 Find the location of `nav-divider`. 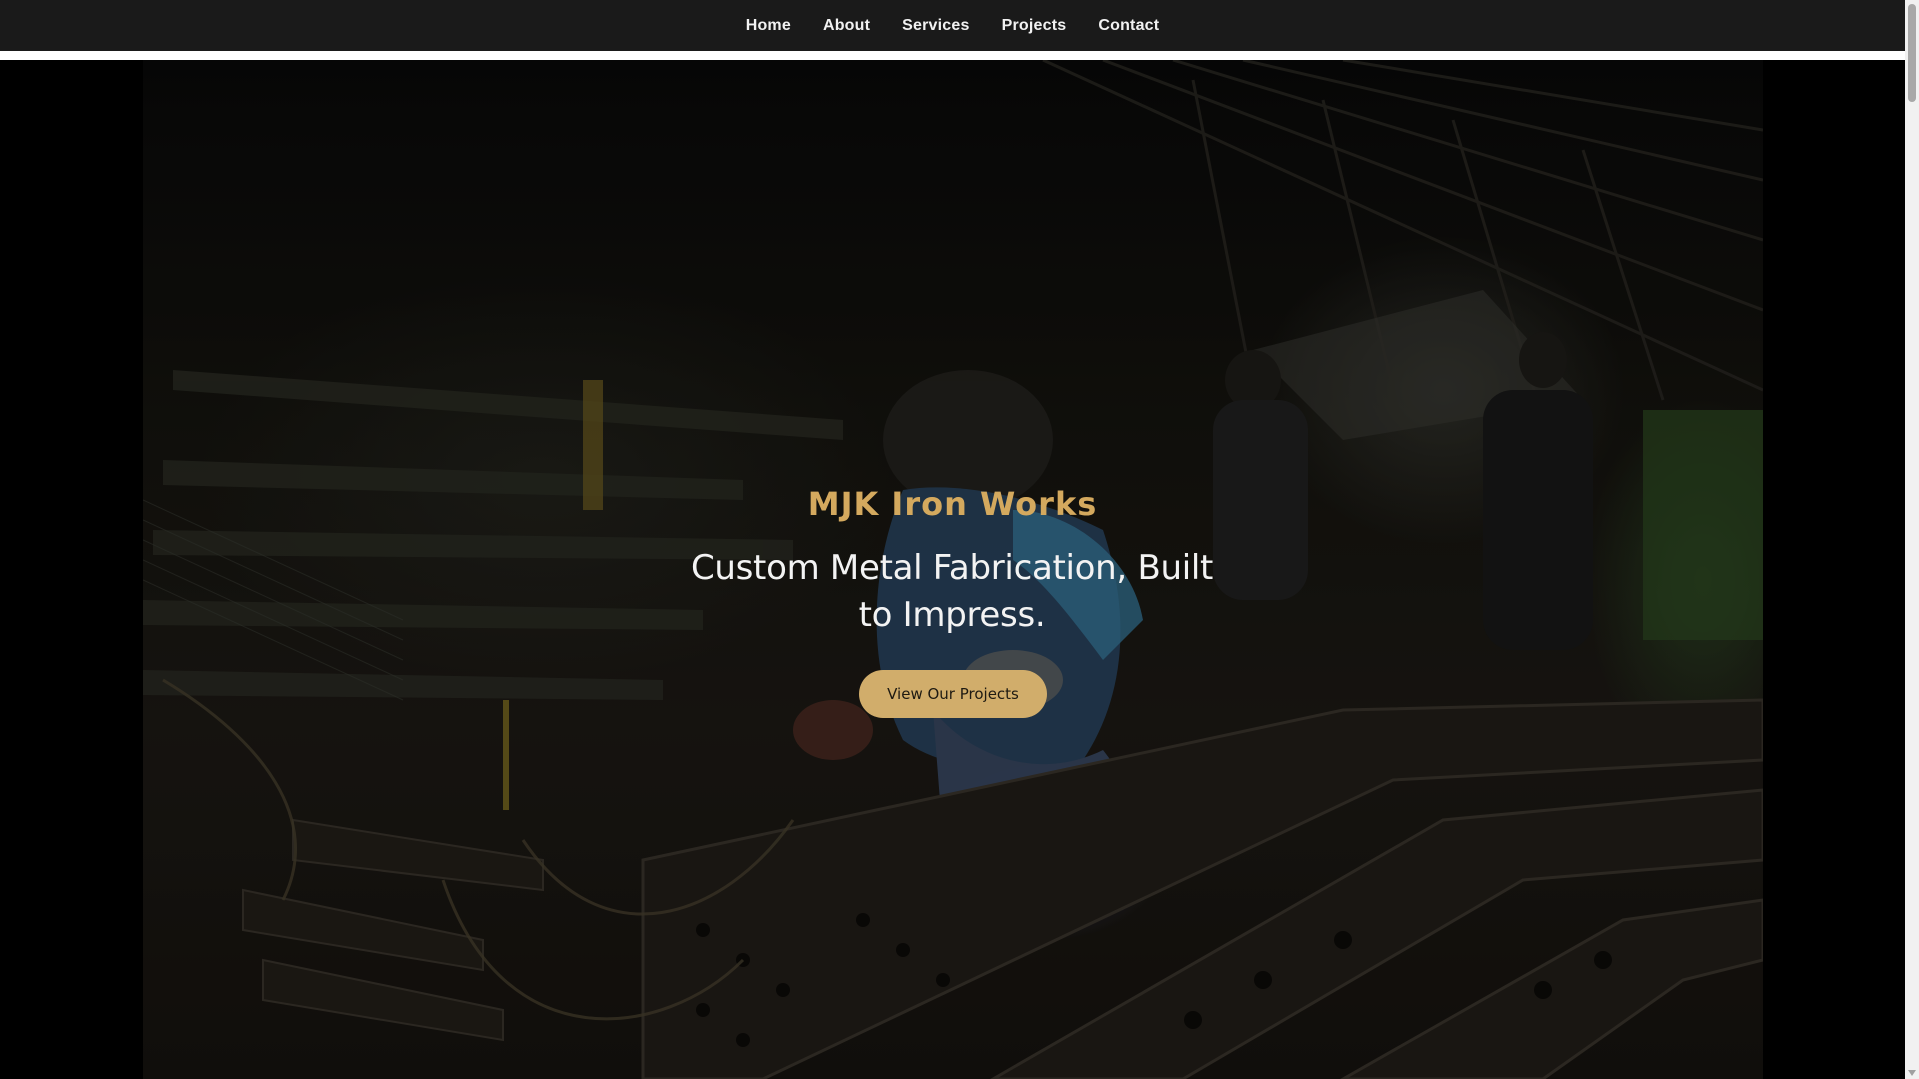

nav-divider is located at coordinates (952, 55).